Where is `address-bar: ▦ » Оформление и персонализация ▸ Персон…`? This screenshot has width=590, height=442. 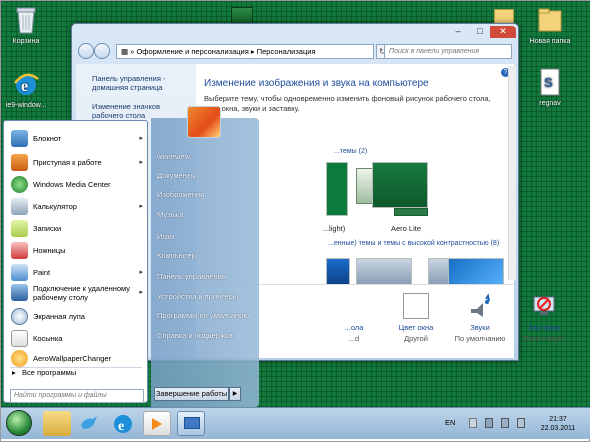 address-bar: ▦ » Оформление и персонализация ▸ Персон… is located at coordinates (245, 51).